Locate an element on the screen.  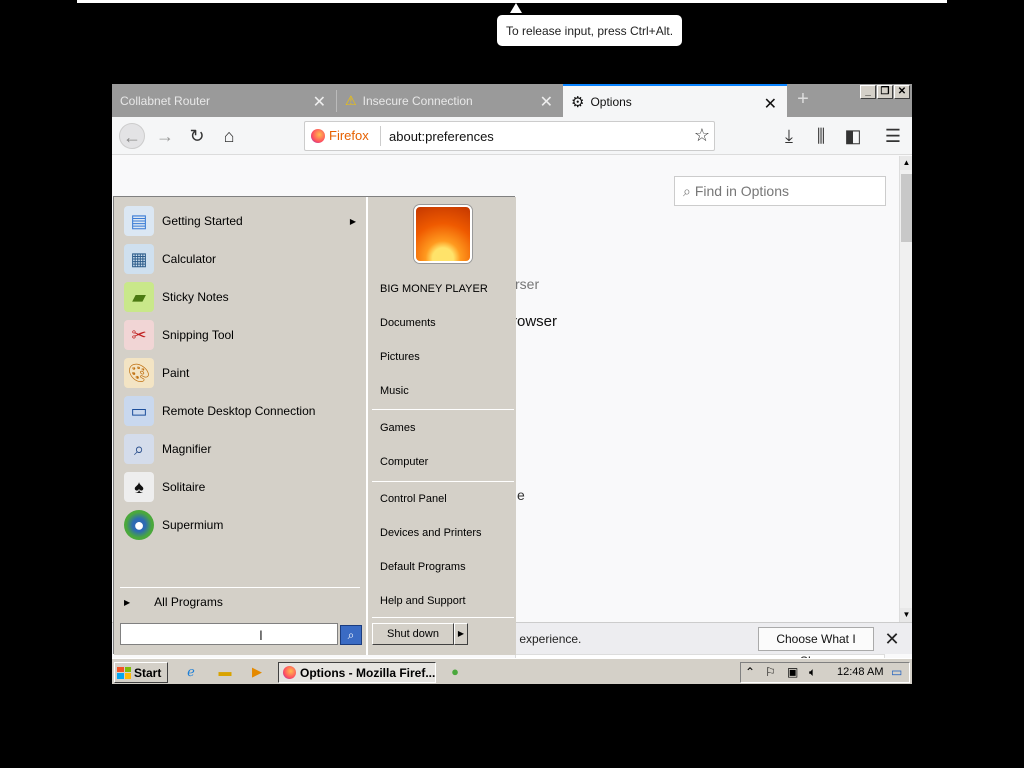
scroll-up-icon: ▲ is located at coordinates (906, 163).